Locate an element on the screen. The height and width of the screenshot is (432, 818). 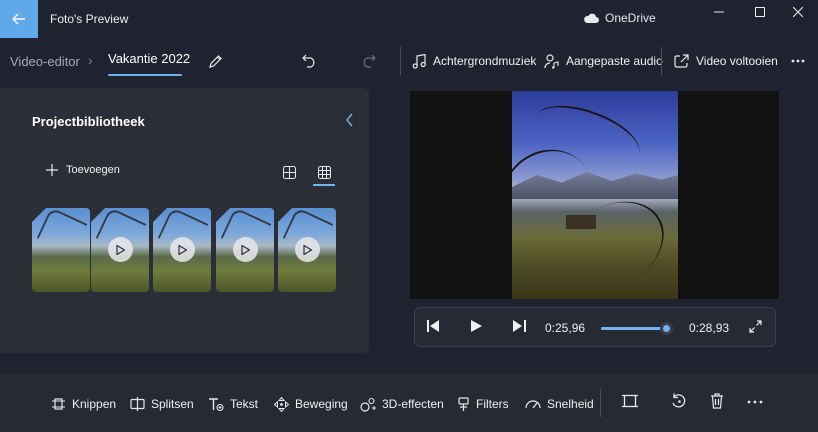
minimize-icon is located at coordinates (719, 12).